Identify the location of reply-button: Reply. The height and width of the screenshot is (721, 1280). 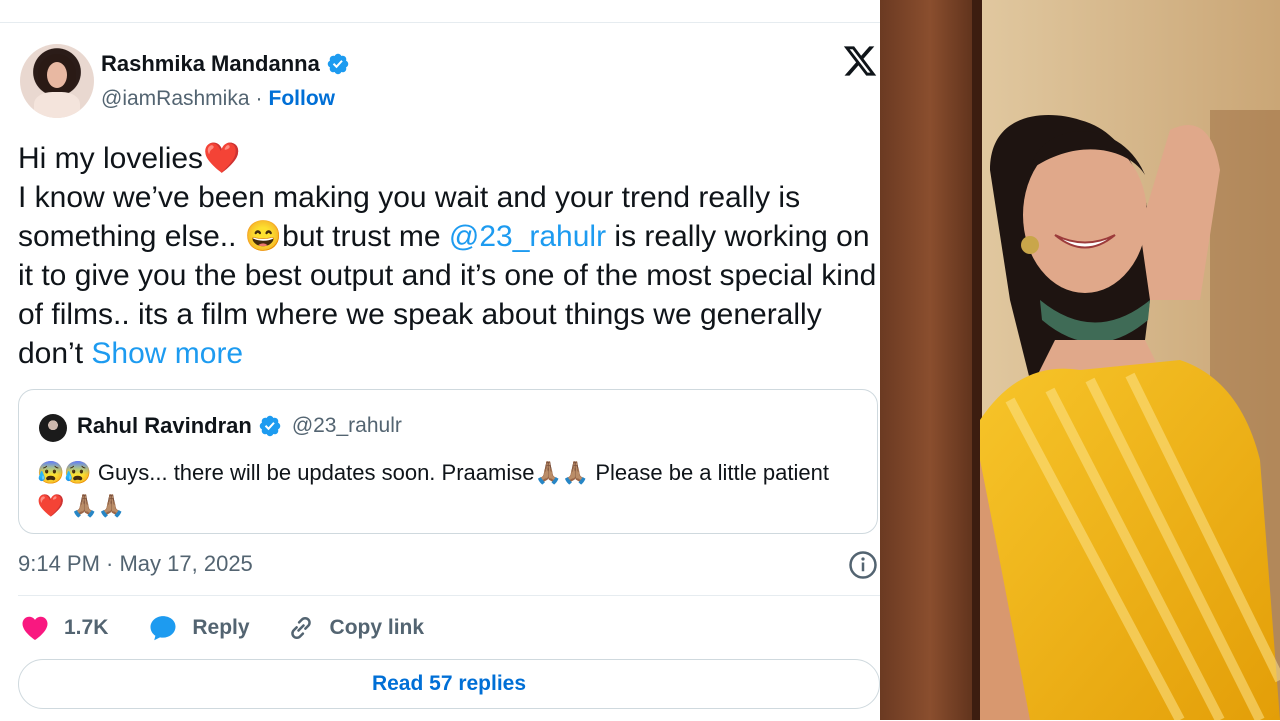
(199, 628).